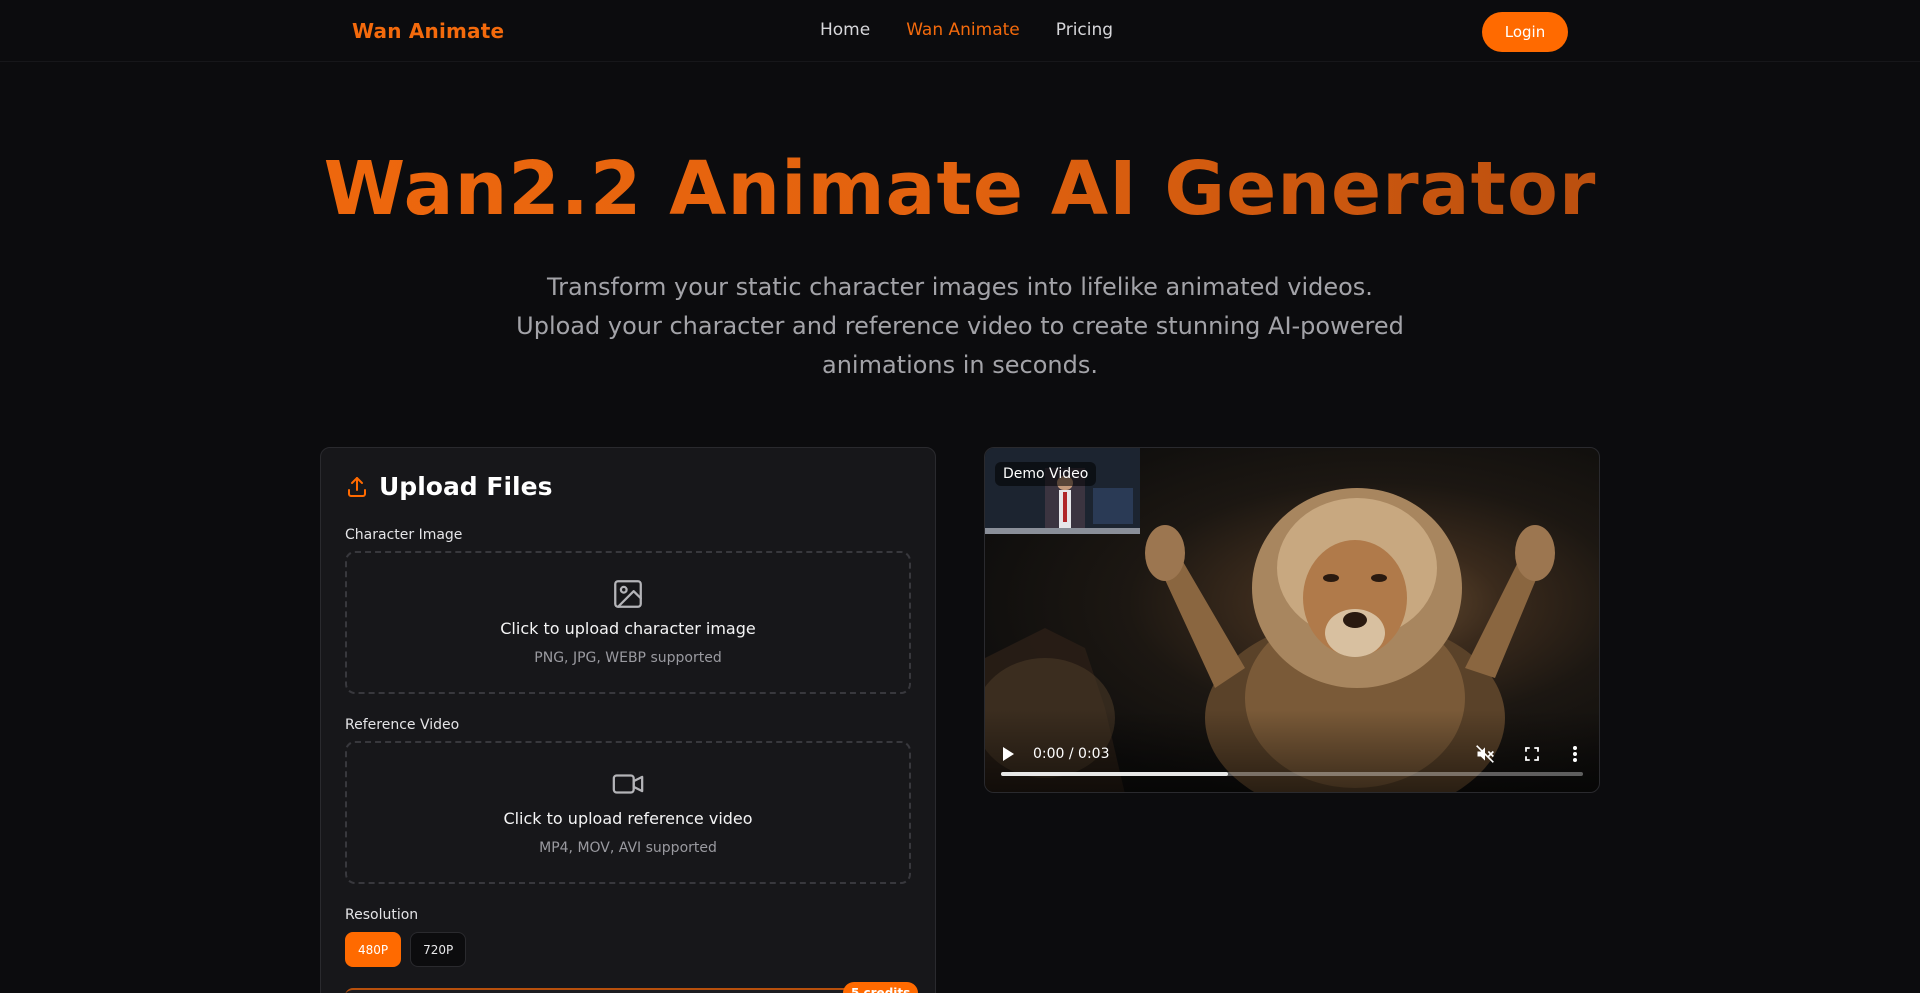  Describe the element at coordinates (628, 594) in the screenshot. I see `image-icon` at that location.